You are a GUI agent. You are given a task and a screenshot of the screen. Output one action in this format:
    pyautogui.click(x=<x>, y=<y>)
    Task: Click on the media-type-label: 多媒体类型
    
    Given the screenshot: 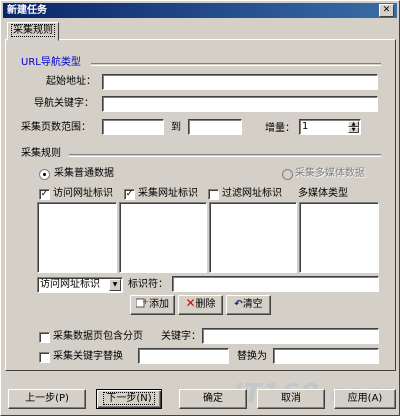 What is the action you would take?
    pyautogui.click(x=323, y=193)
    